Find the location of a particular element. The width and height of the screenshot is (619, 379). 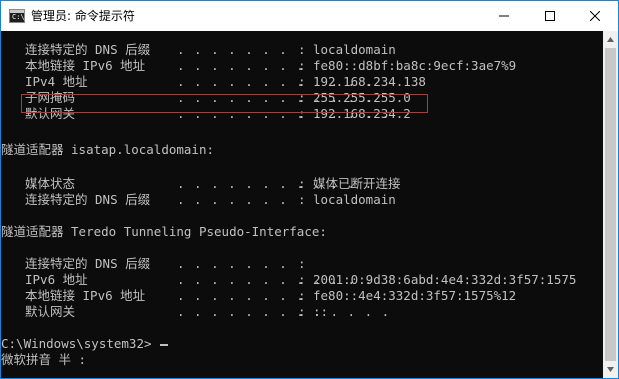

scroll-down-arrow-icon is located at coordinates (610, 369).